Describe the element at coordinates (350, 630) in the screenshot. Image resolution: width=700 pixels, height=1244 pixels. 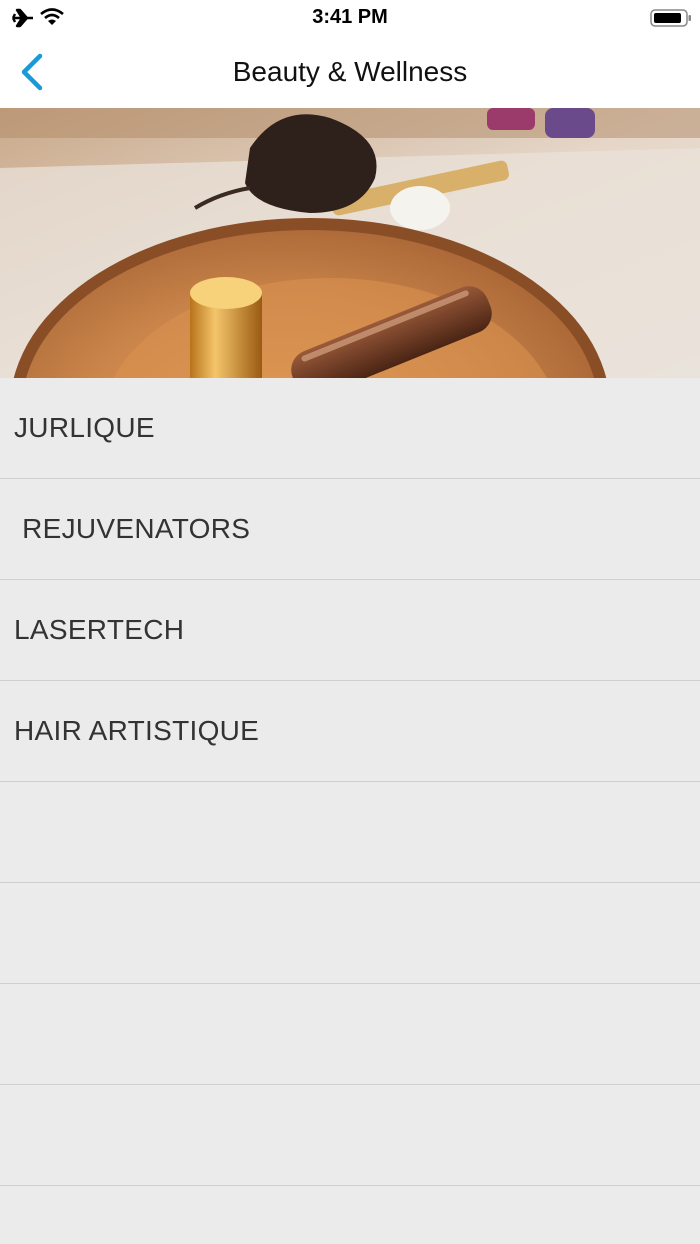
I see `list-item: LASERTECH` at that location.